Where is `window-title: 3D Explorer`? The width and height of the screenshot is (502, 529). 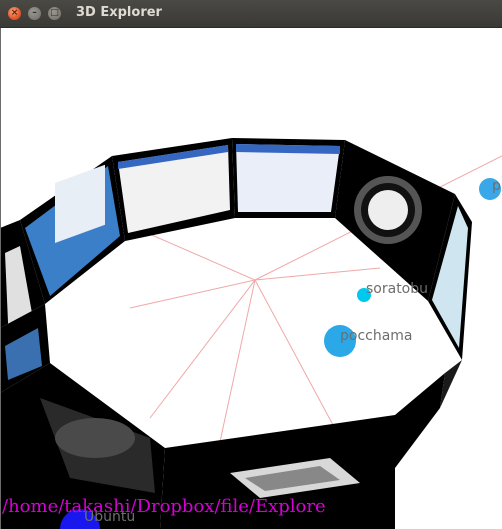 window-title: 3D Explorer is located at coordinates (119, 12).